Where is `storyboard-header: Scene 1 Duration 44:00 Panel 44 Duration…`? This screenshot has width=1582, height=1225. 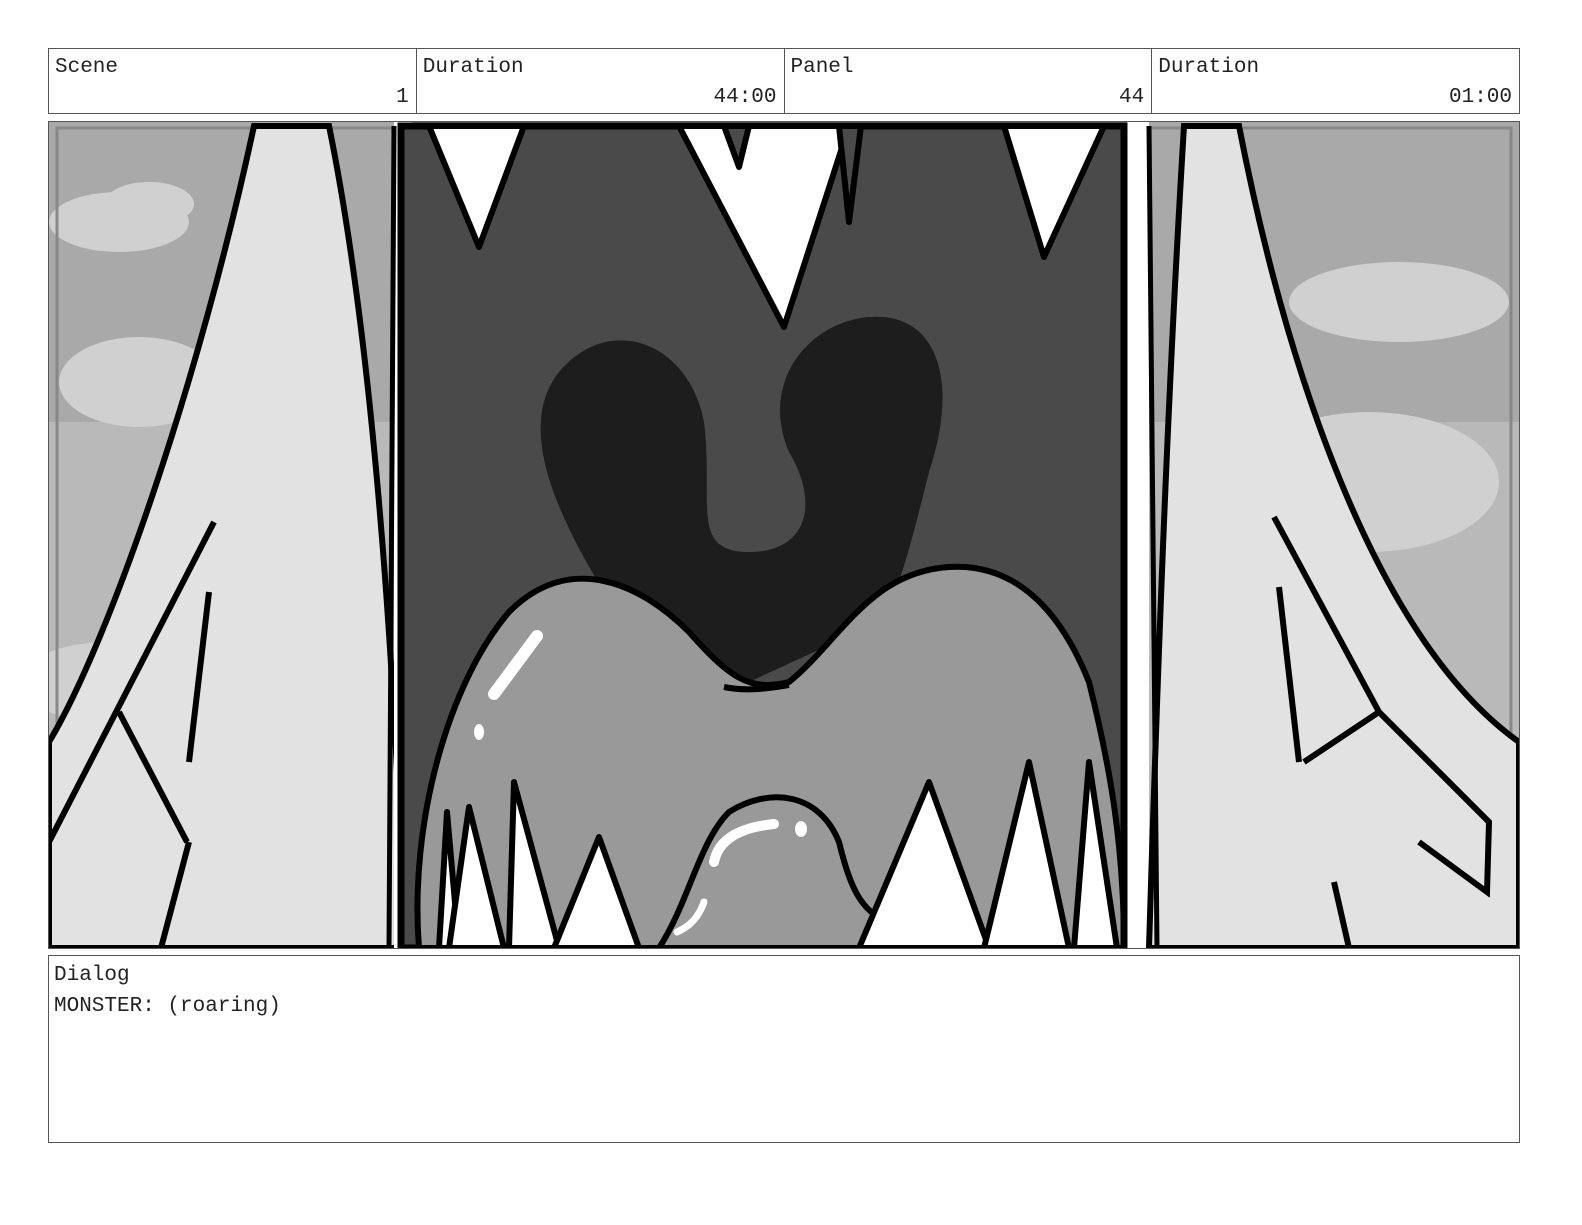 storyboard-header: Scene 1 Duration 44:00 Panel 44 Duration… is located at coordinates (784, 81).